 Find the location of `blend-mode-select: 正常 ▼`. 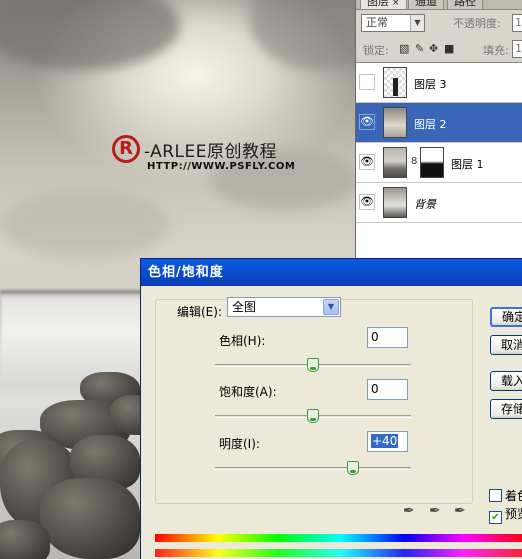

blend-mode-select: 正常 ▼ is located at coordinates (393, 23).